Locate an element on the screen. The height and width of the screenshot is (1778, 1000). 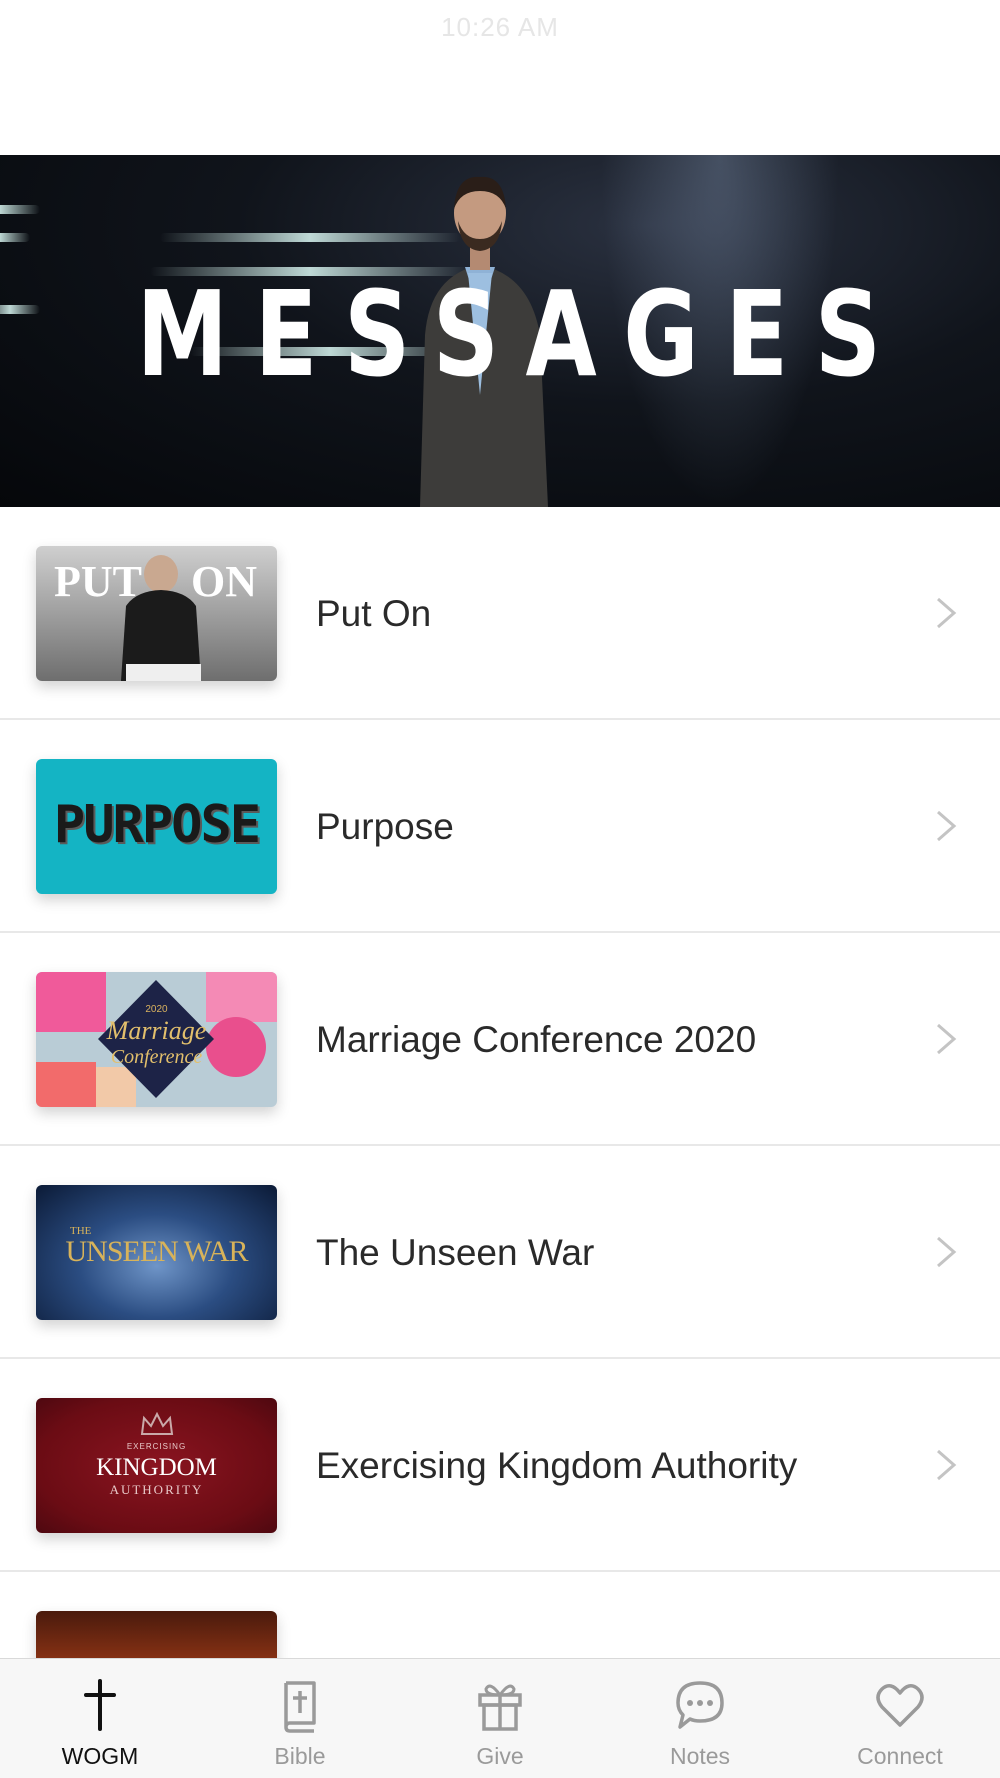
thumbnail-text: AUTHORITY is located at coordinates (156, 1489).